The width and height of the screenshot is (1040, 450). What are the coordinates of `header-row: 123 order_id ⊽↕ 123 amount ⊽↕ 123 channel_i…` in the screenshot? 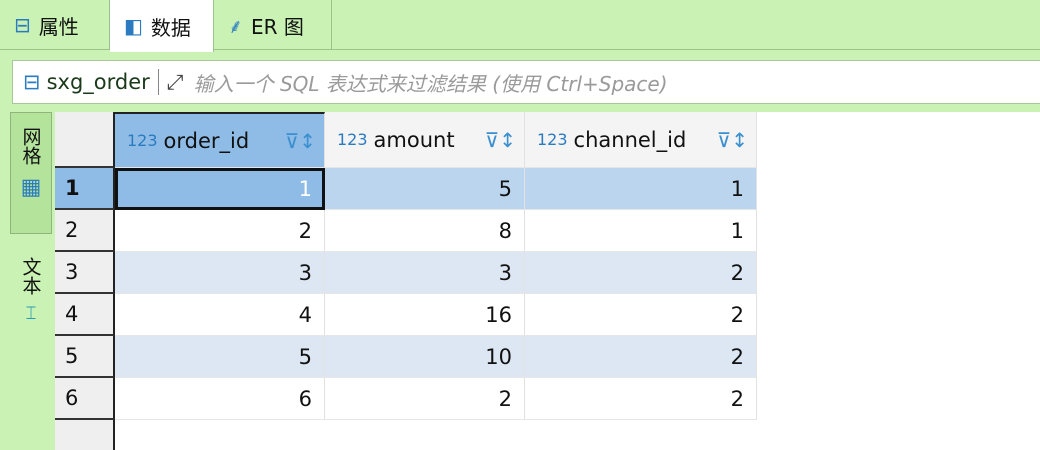 It's located at (547, 140).